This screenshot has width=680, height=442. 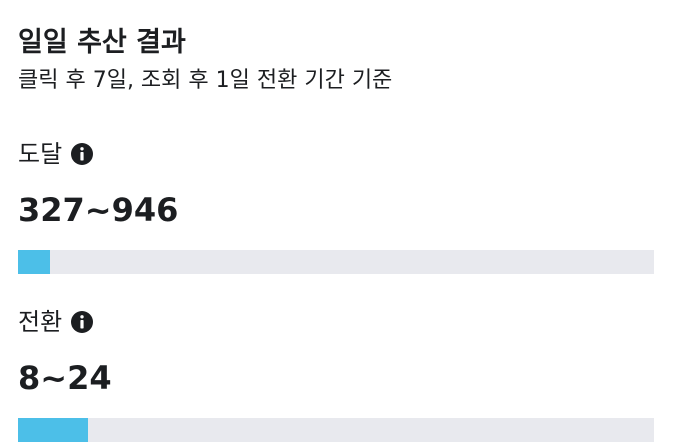 I want to click on metric-conversion-progress-track, so click(x=336, y=430).